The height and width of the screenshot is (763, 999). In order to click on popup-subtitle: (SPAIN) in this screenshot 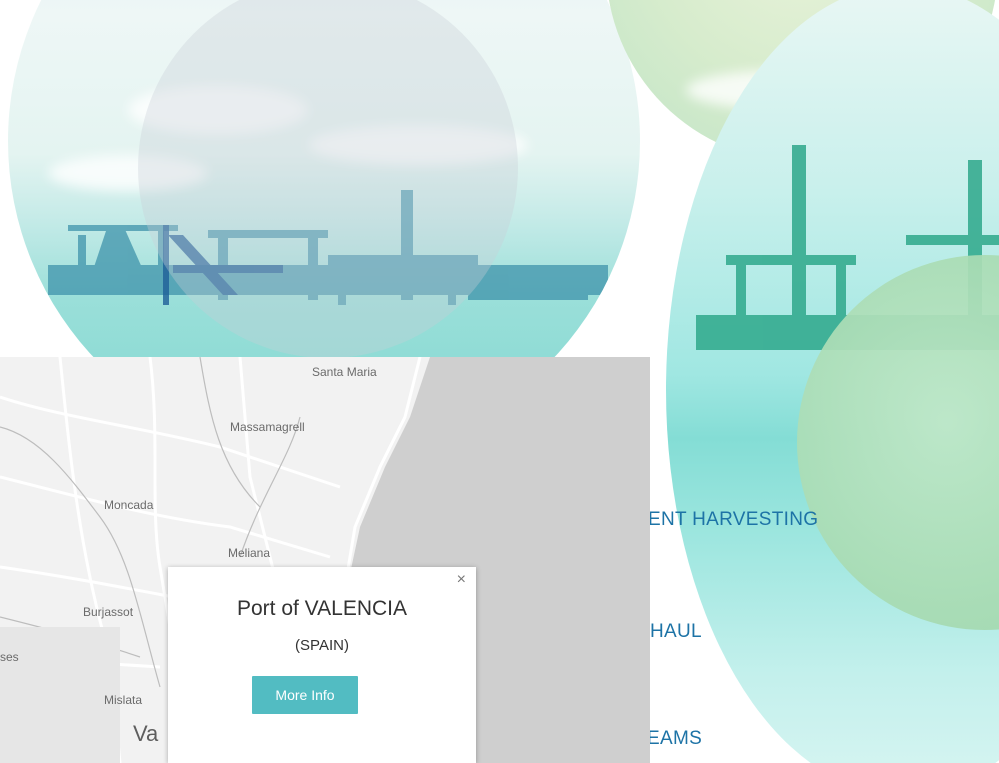, I will do `click(322, 645)`.